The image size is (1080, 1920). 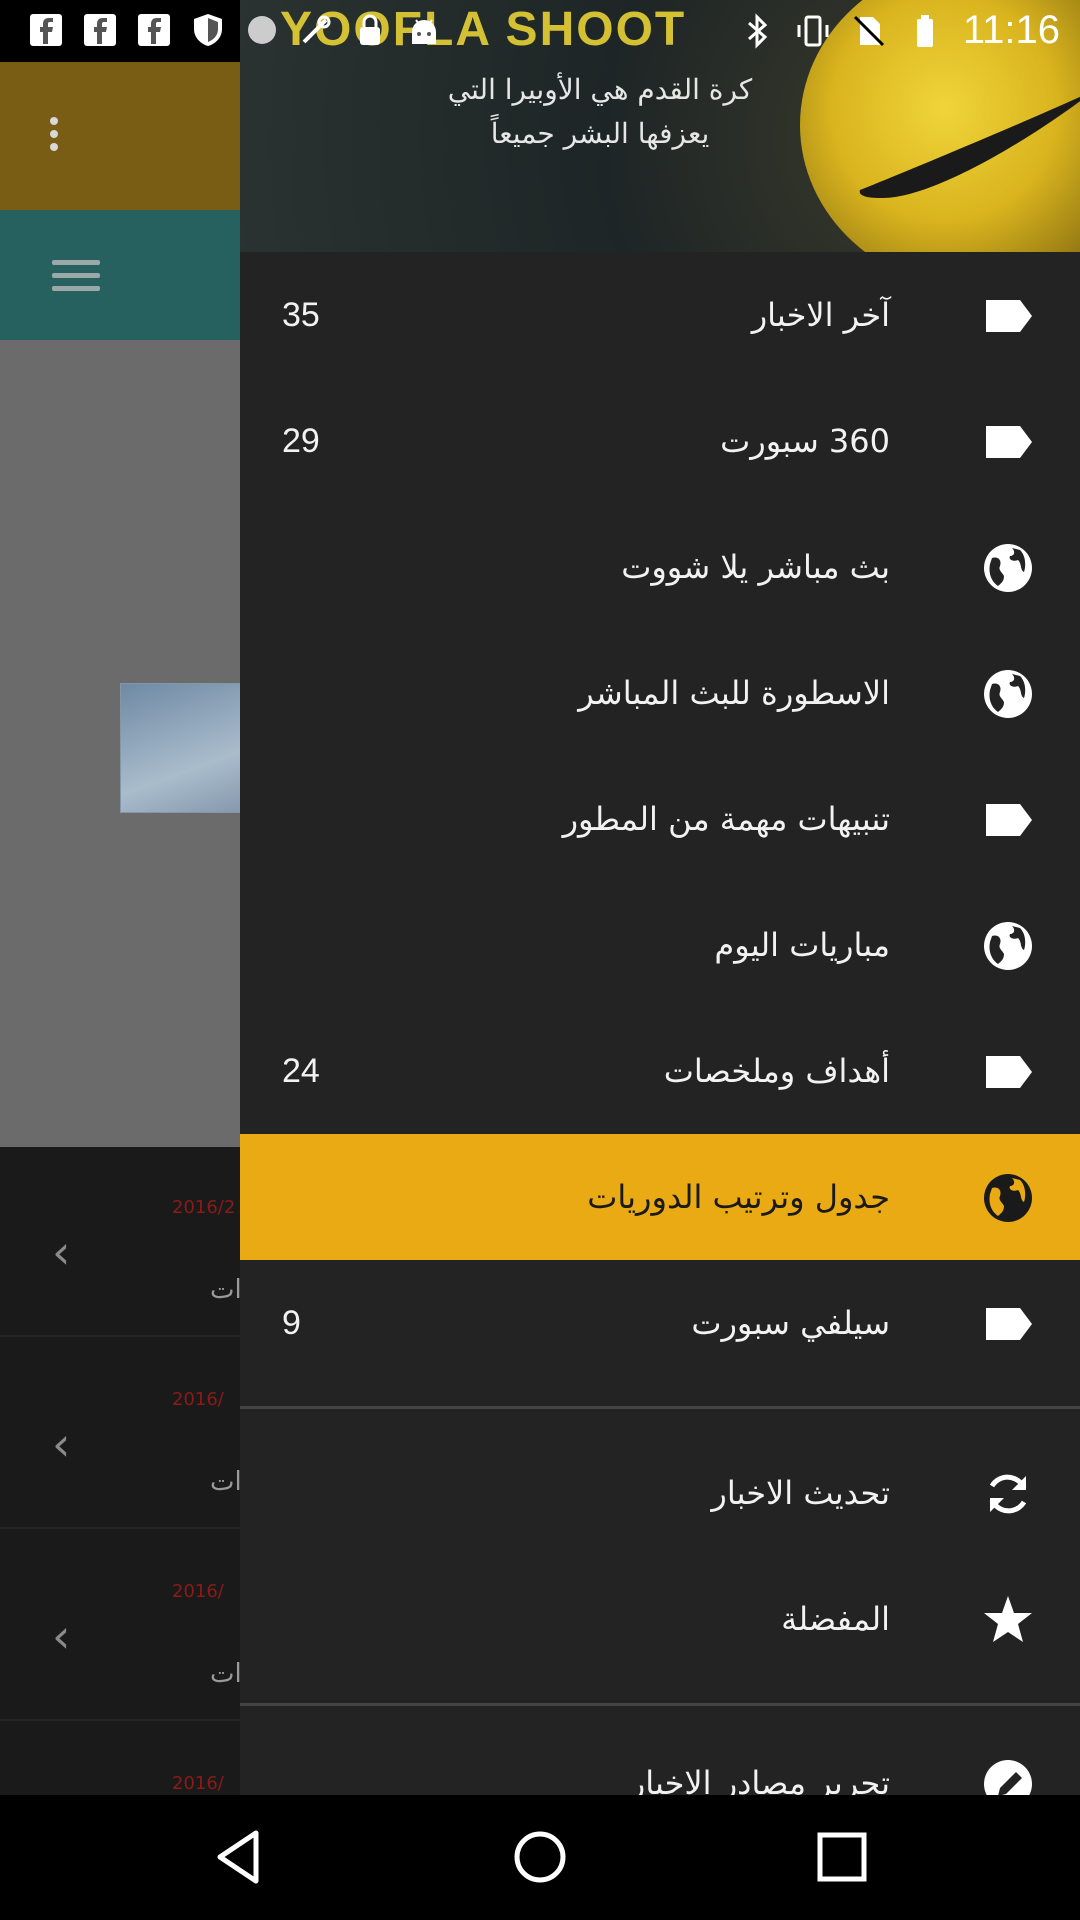 What do you see at coordinates (842, 1857) in the screenshot?
I see `recent-apps-icon` at bounding box center [842, 1857].